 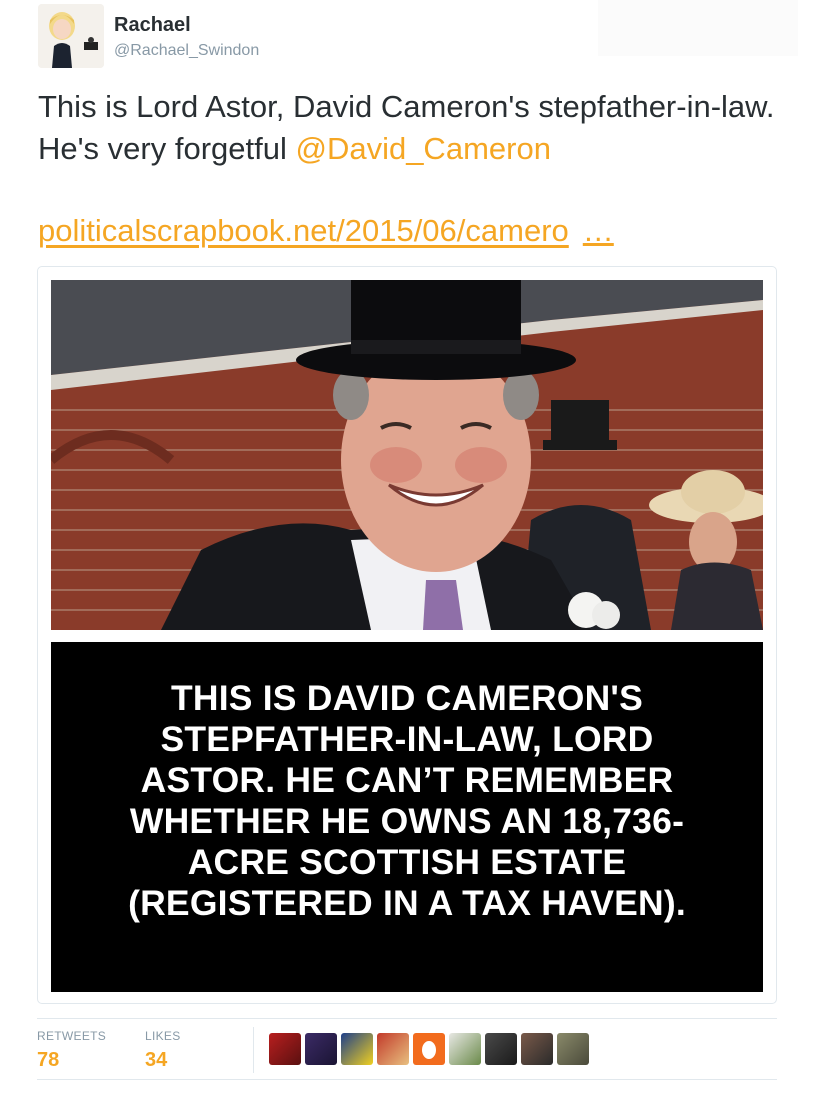 I want to click on caption-line: WHETHER HE OWNS AN 18,736-, so click(x=407, y=821).